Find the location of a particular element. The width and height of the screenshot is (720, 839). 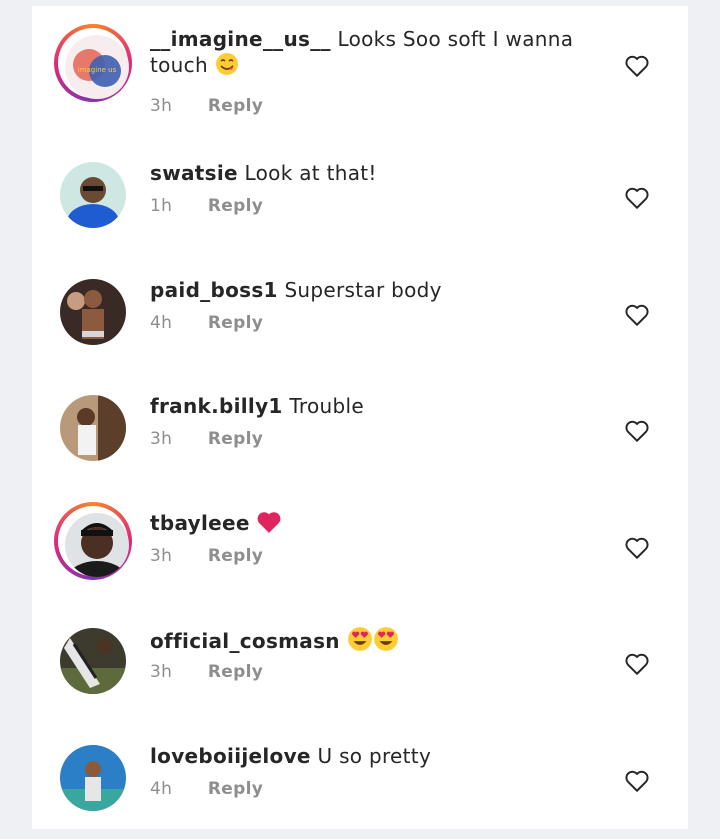

comment-username: loveboiijelove is located at coordinates (230, 756).